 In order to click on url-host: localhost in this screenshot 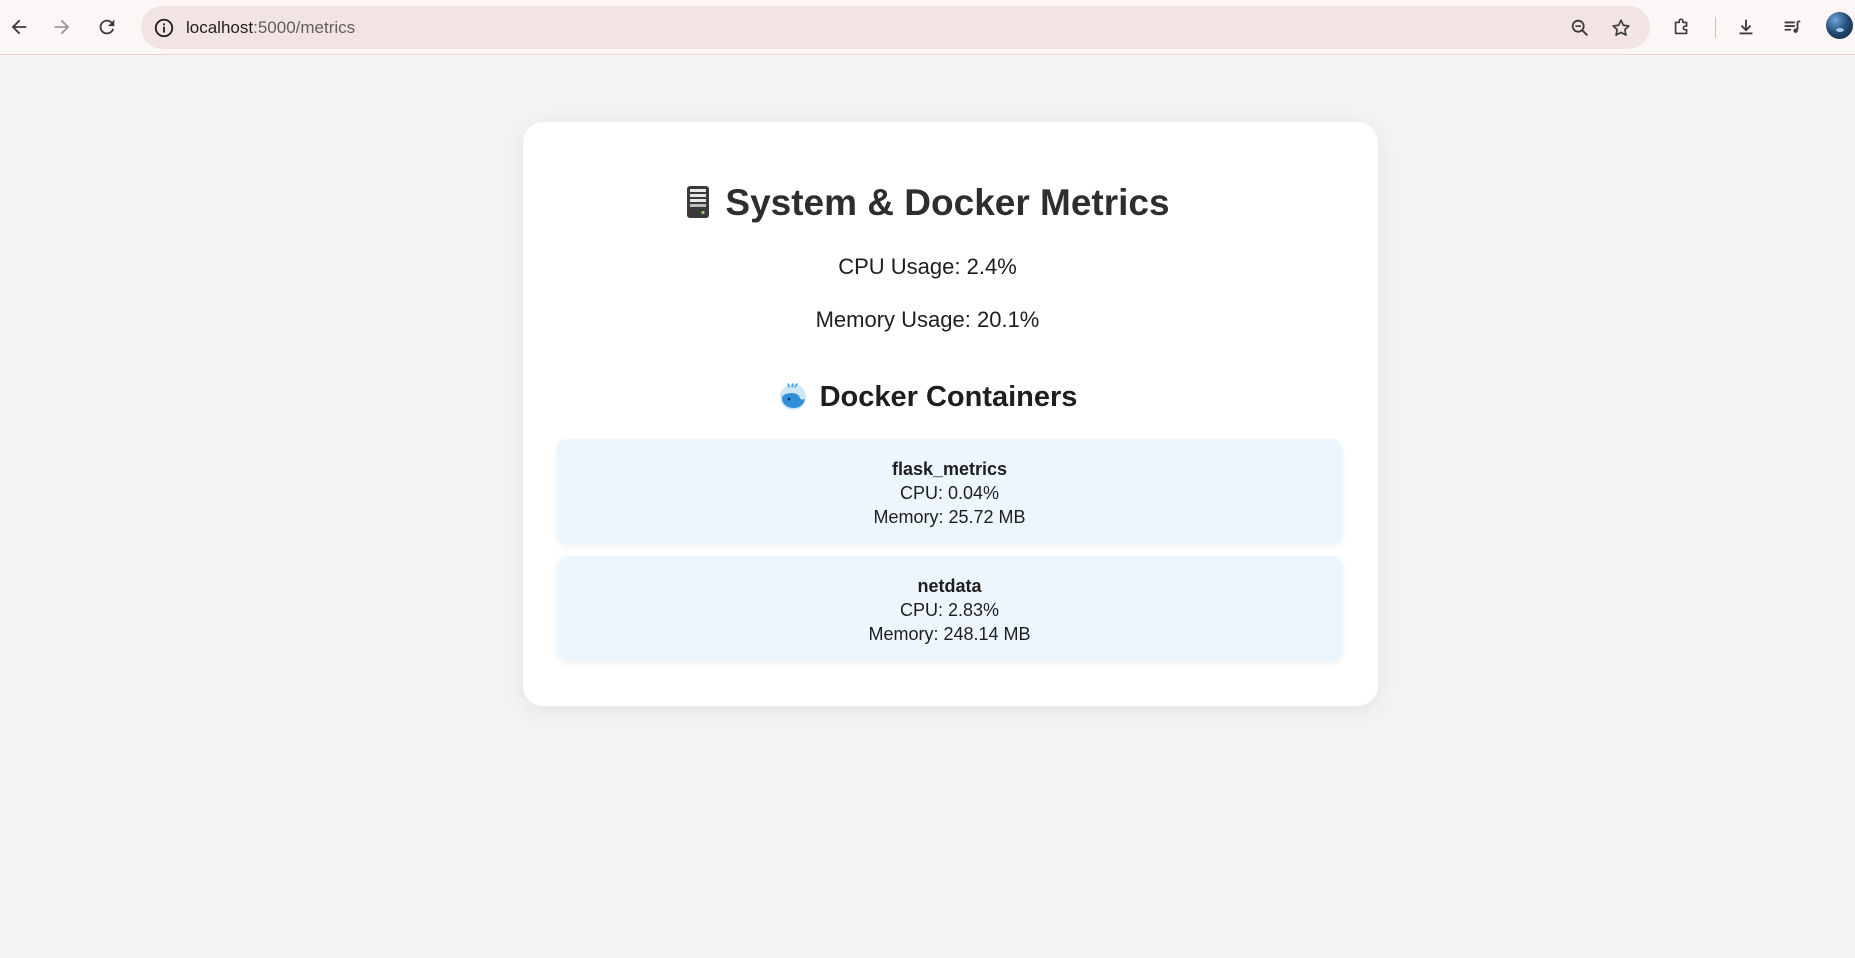, I will do `click(220, 27)`.